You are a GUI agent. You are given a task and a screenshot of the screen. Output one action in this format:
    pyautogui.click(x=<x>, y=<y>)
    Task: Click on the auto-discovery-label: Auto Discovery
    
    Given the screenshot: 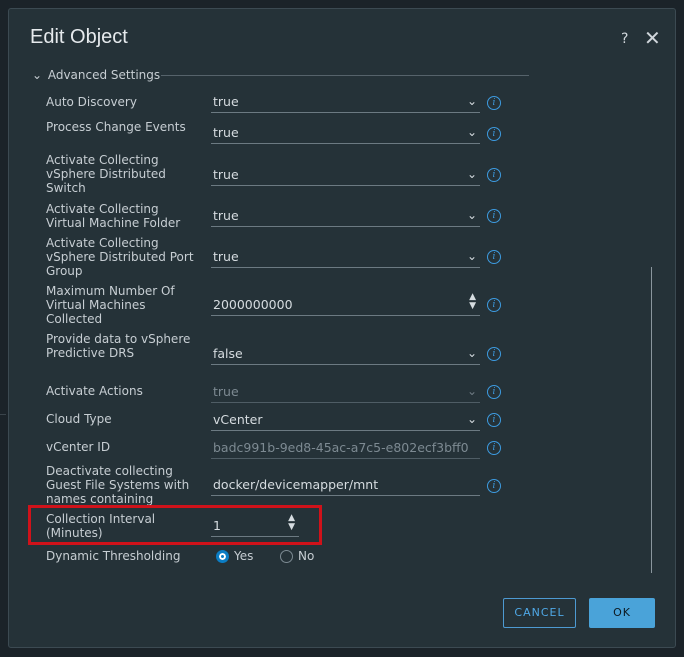 What is the action you would take?
    pyautogui.click(x=91, y=102)
    